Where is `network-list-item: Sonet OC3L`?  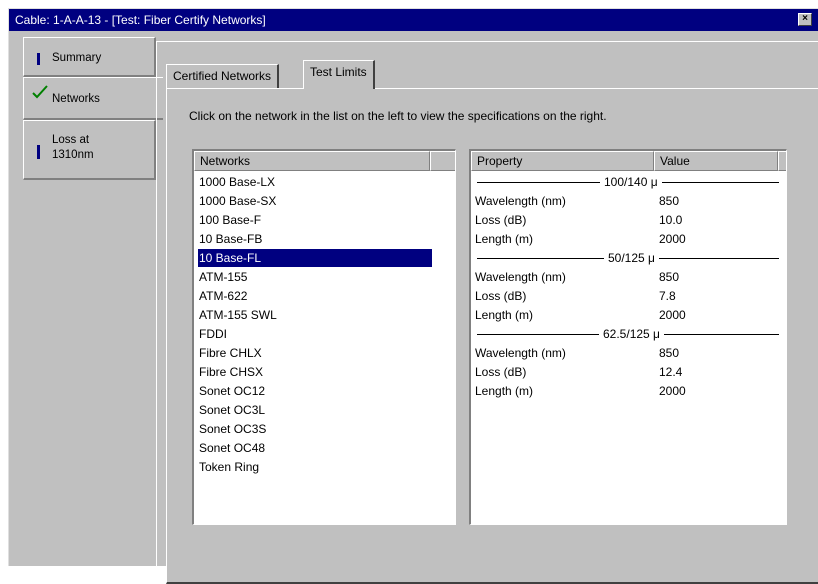 network-list-item: Sonet OC3L is located at coordinates (231, 410).